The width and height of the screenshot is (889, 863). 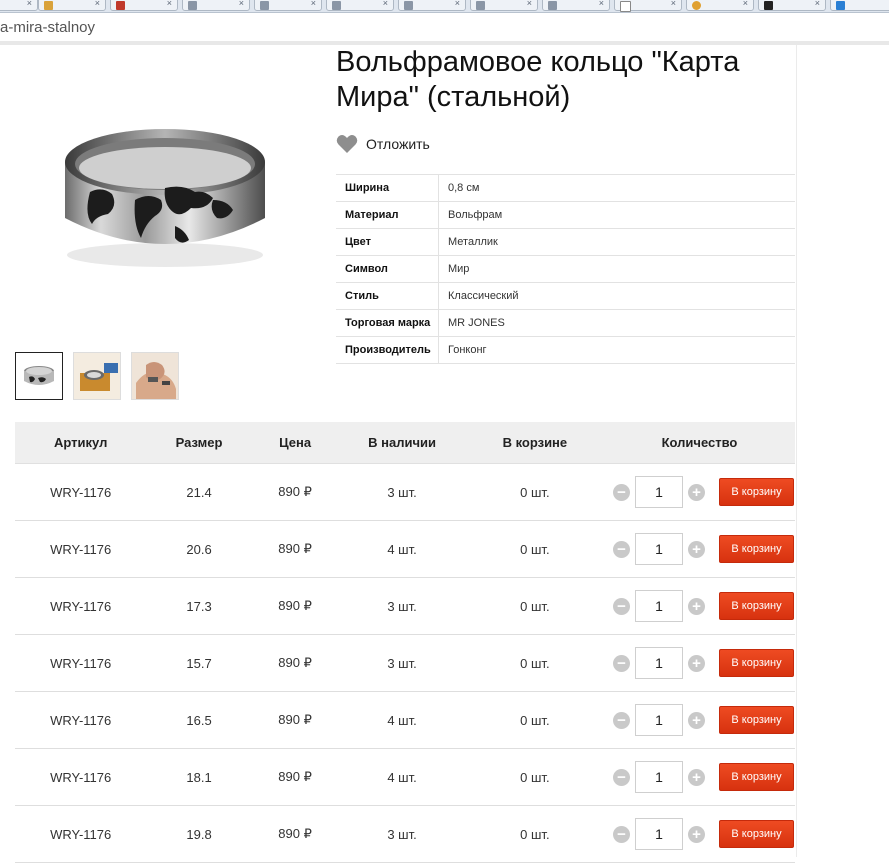 I want to click on offer-size: 18.1, so click(x=199, y=777).